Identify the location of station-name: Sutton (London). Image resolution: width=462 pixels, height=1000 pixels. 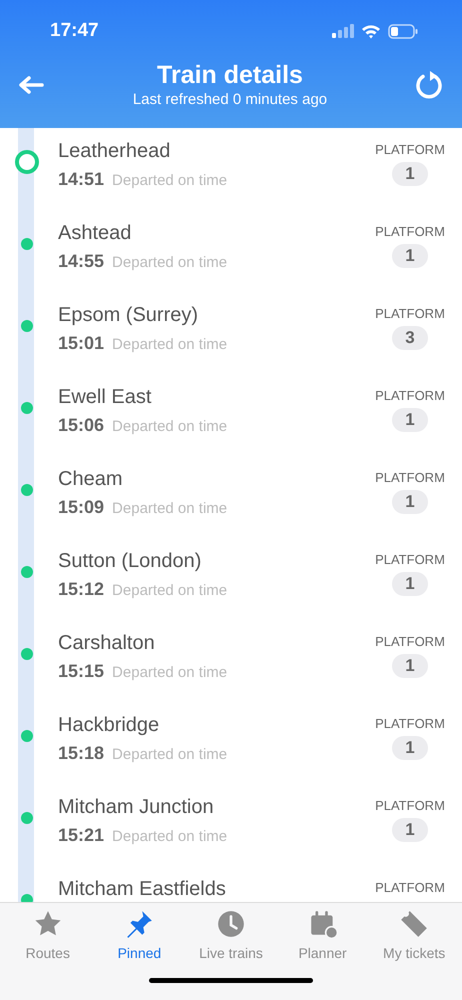
(130, 561).